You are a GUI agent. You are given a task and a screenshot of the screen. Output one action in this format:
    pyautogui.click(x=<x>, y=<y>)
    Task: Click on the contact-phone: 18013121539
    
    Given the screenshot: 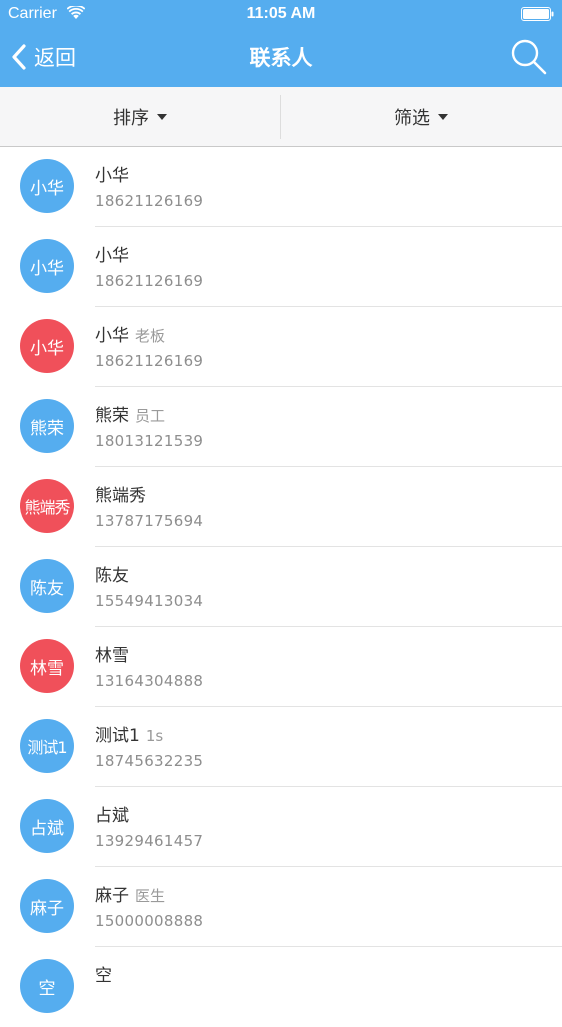 What is the action you would take?
    pyautogui.click(x=149, y=441)
    